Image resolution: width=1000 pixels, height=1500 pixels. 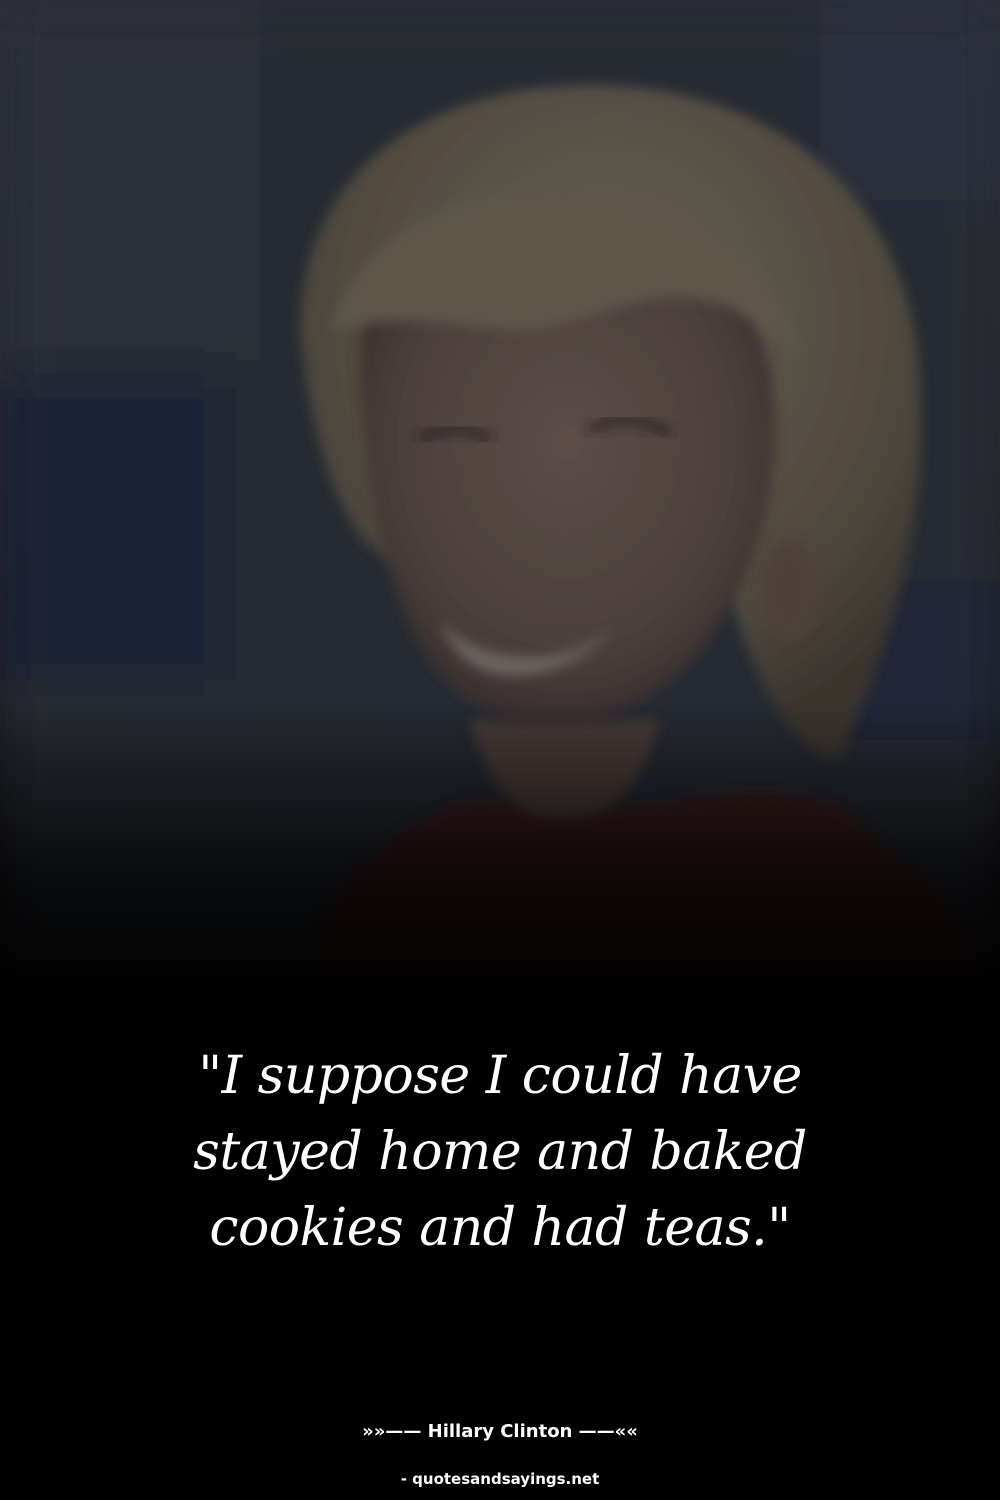 I want to click on attribution-suffix: ——««, so click(x=605, y=1431).